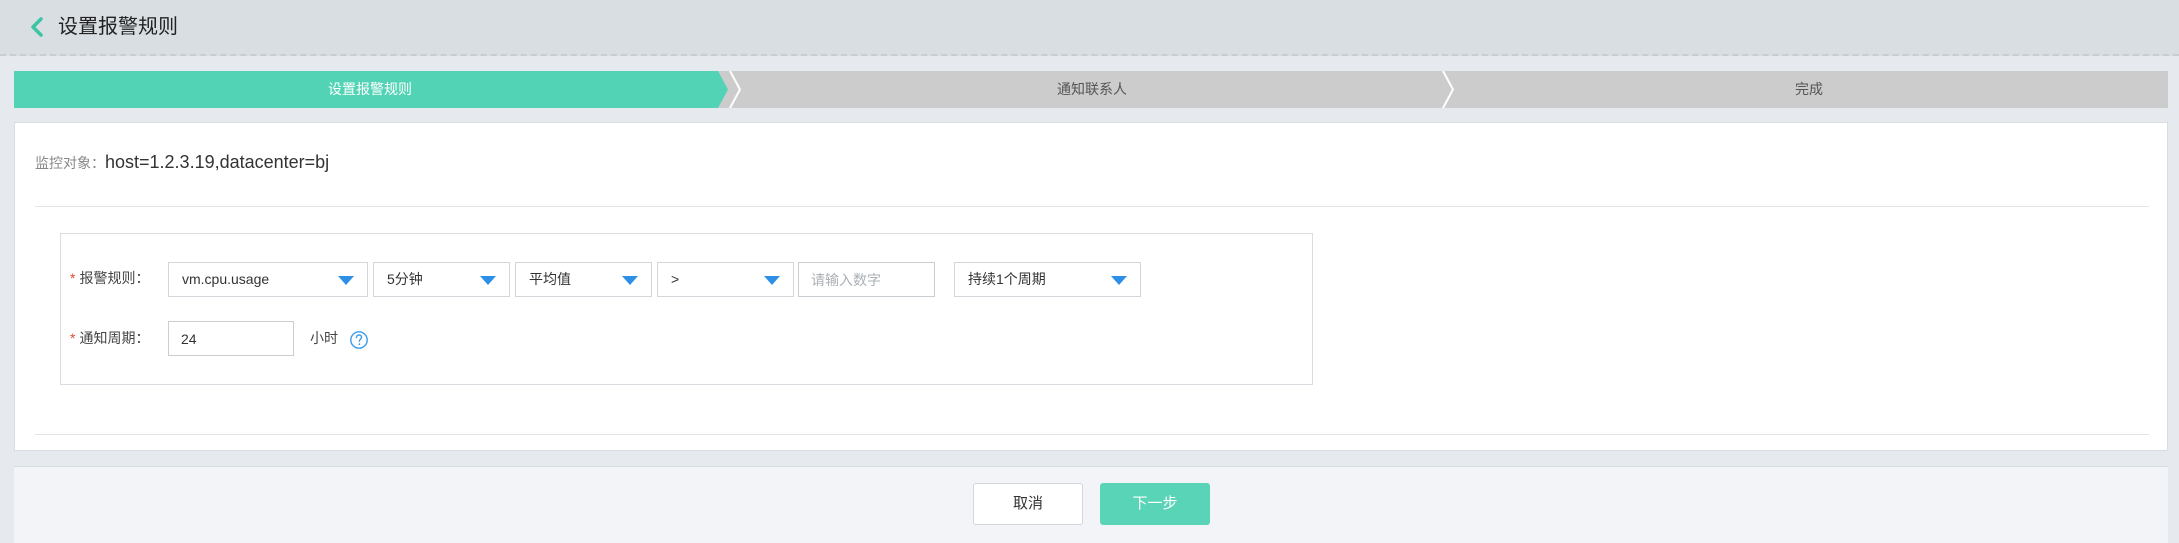 The width and height of the screenshot is (2179, 543). Describe the element at coordinates (725, 279) in the screenshot. I see `operator-select: >` at that location.